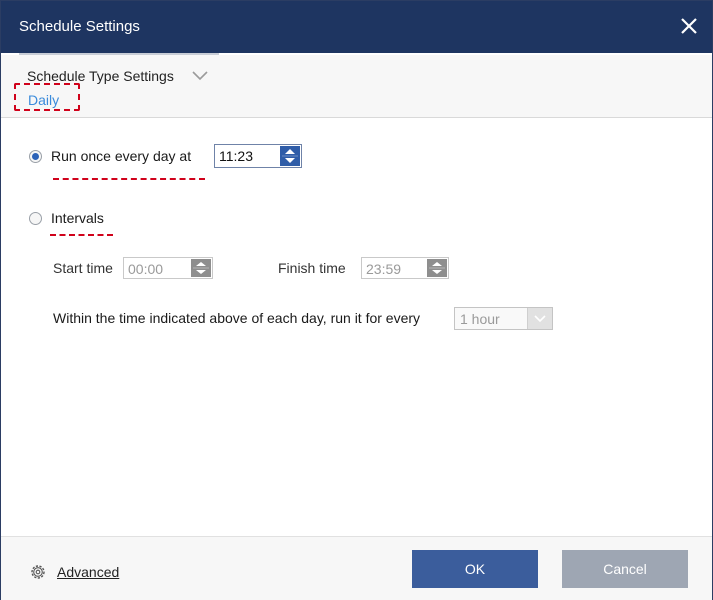  What do you see at coordinates (77, 218) in the screenshot?
I see `intervals-label: Intervals` at bounding box center [77, 218].